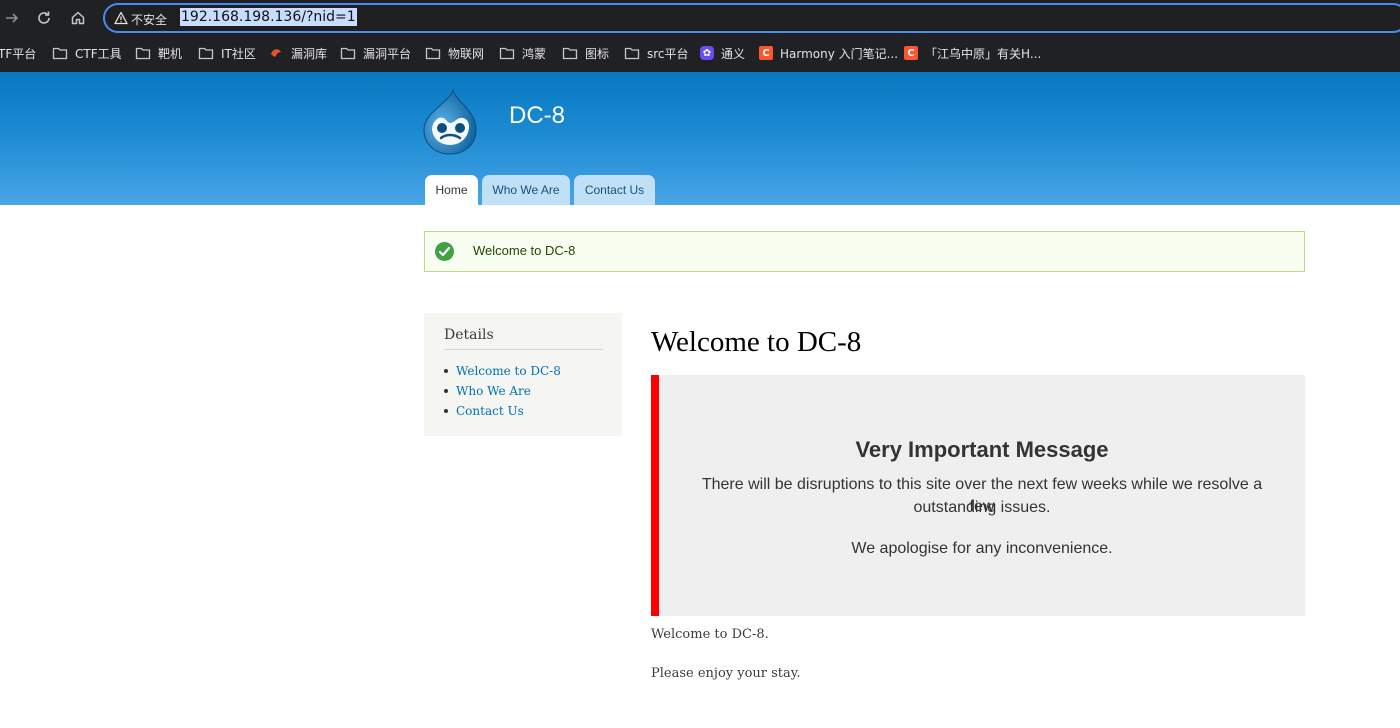  What do you see at coordinates (864, 251) in the screenshot?
I see `status-message: Welcome to DC-8` at bounding box center [864, 251].